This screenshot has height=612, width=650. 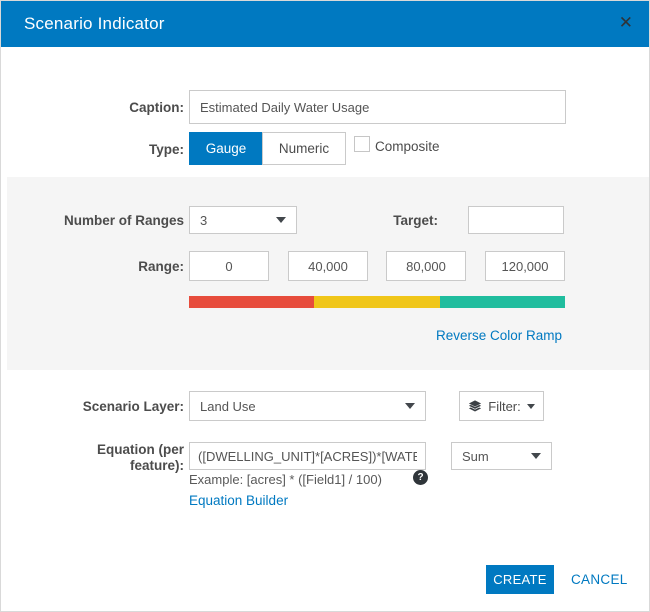 I want to click on ramp-segment-red, so click(x=252, y=302).